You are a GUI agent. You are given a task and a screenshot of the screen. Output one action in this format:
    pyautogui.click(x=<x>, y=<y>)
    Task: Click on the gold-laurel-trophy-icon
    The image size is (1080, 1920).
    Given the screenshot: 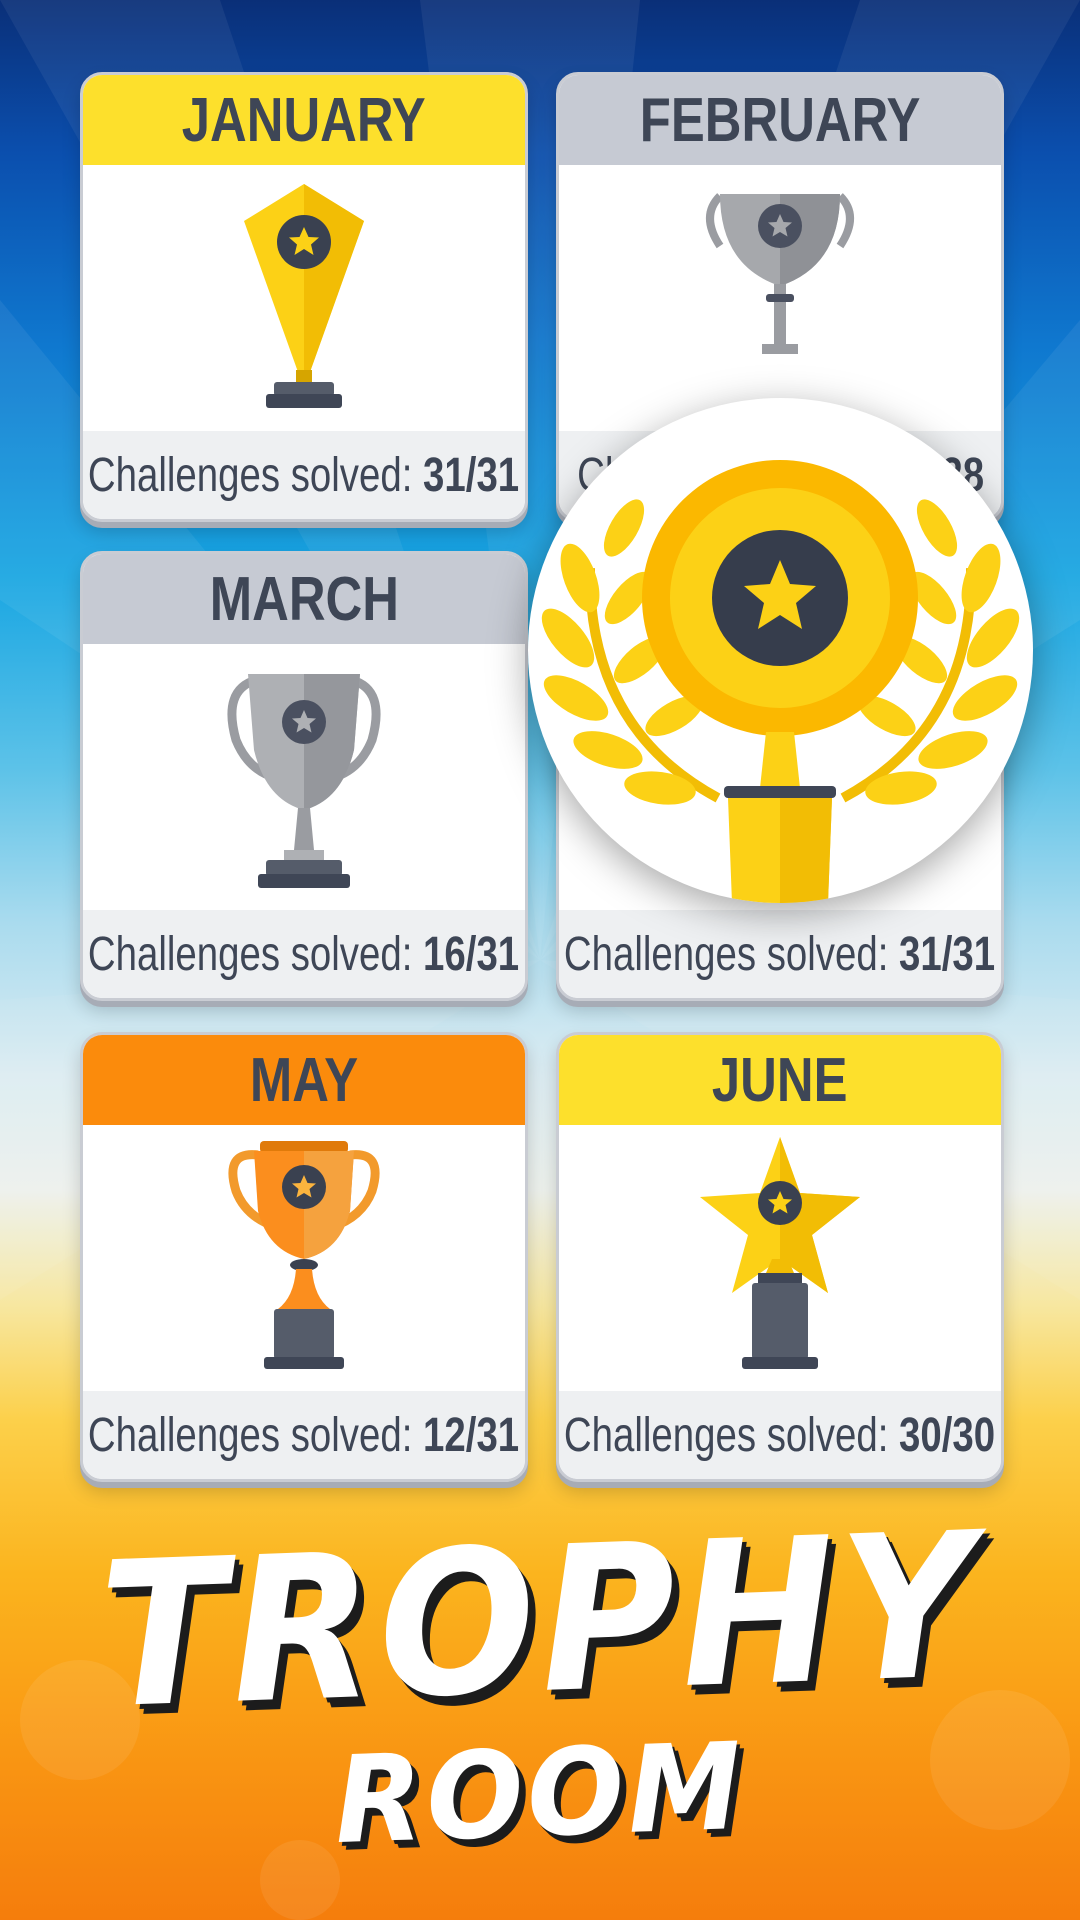 What is the action you would take?
    pyautogui.click(x=780, y=681)
    